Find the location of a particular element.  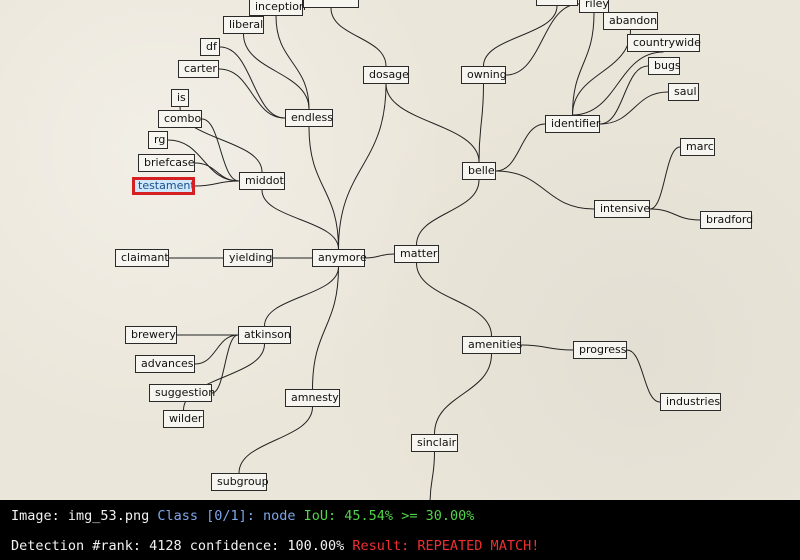

edge-amenities-sinclair is located at coordinates (463, 394).